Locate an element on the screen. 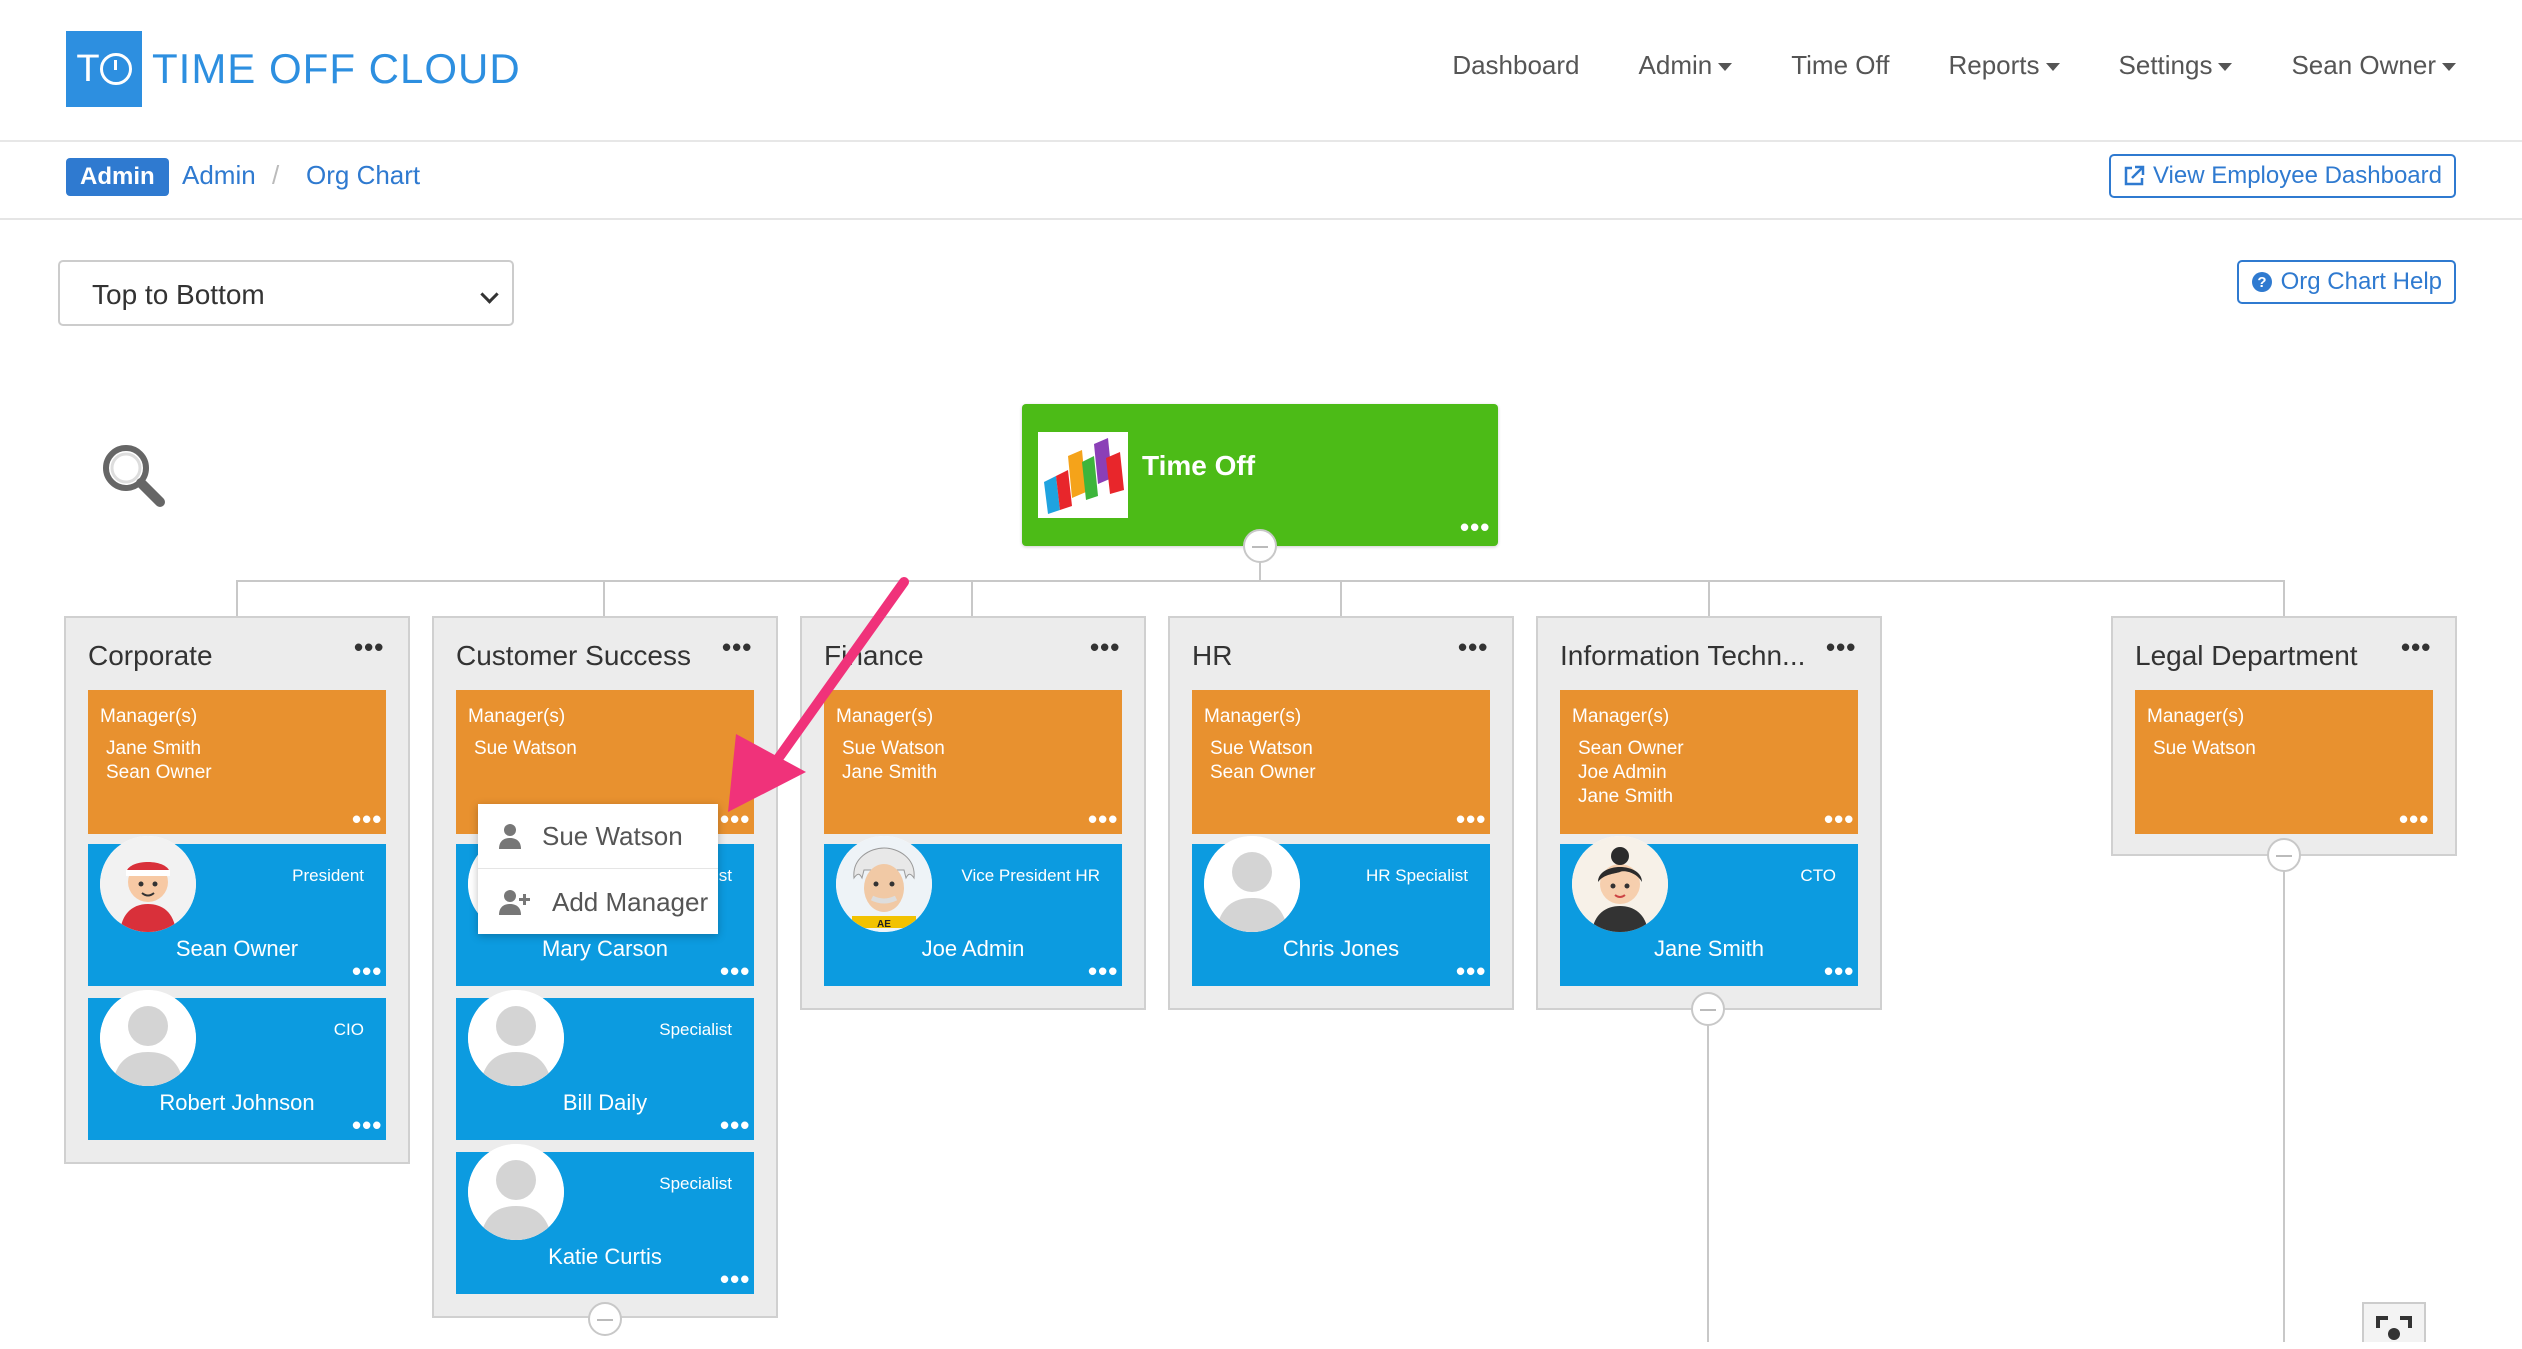  breadcrumb-org-chart: Org Chart is located at coordinates (363, 175).